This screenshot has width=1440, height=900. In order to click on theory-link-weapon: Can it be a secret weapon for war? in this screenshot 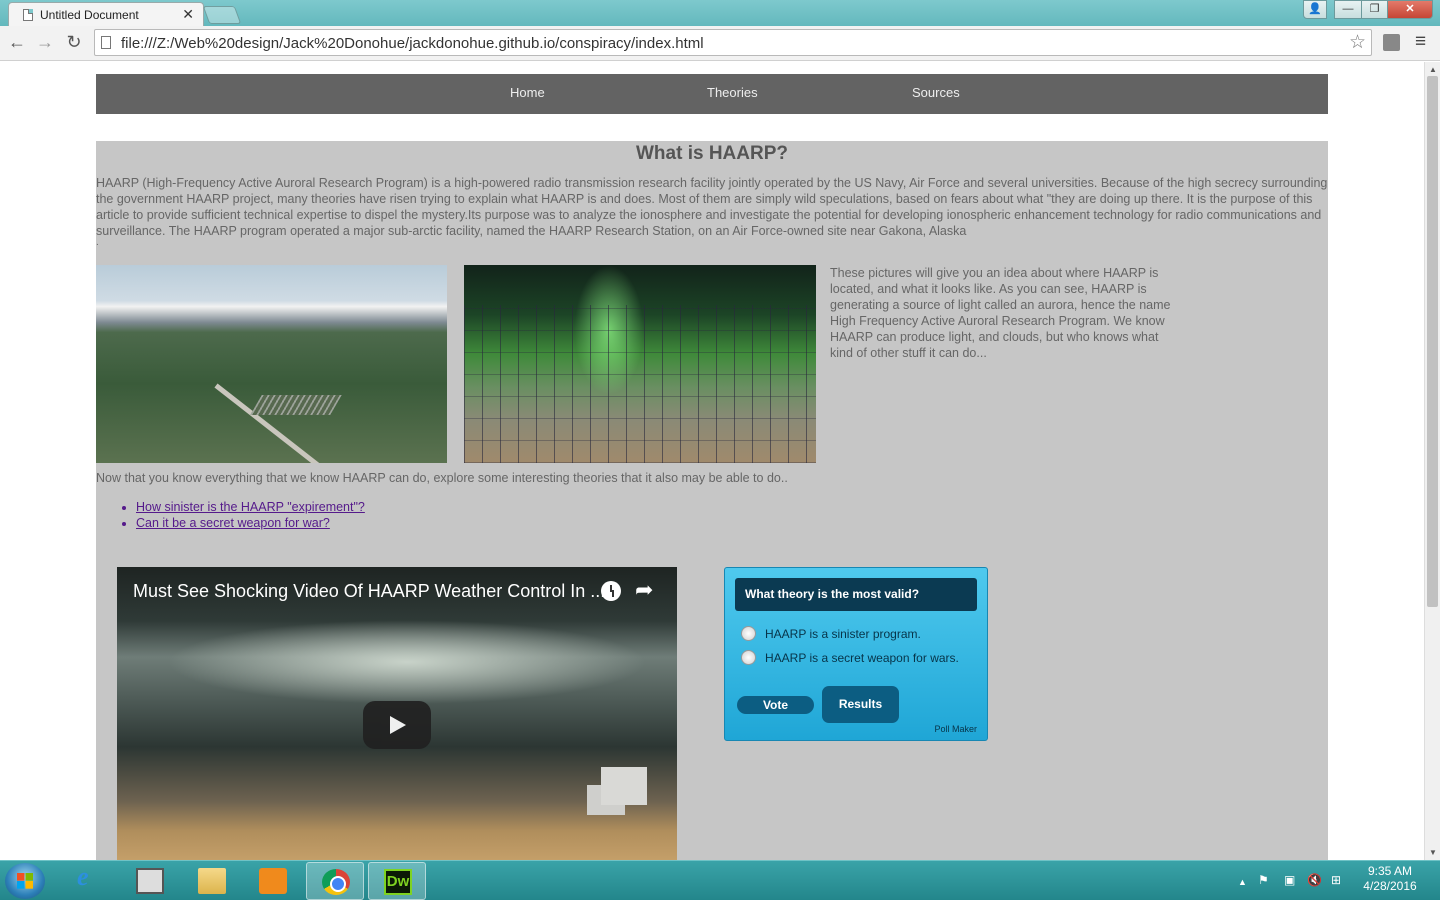, I will do `click(233, 523)`.